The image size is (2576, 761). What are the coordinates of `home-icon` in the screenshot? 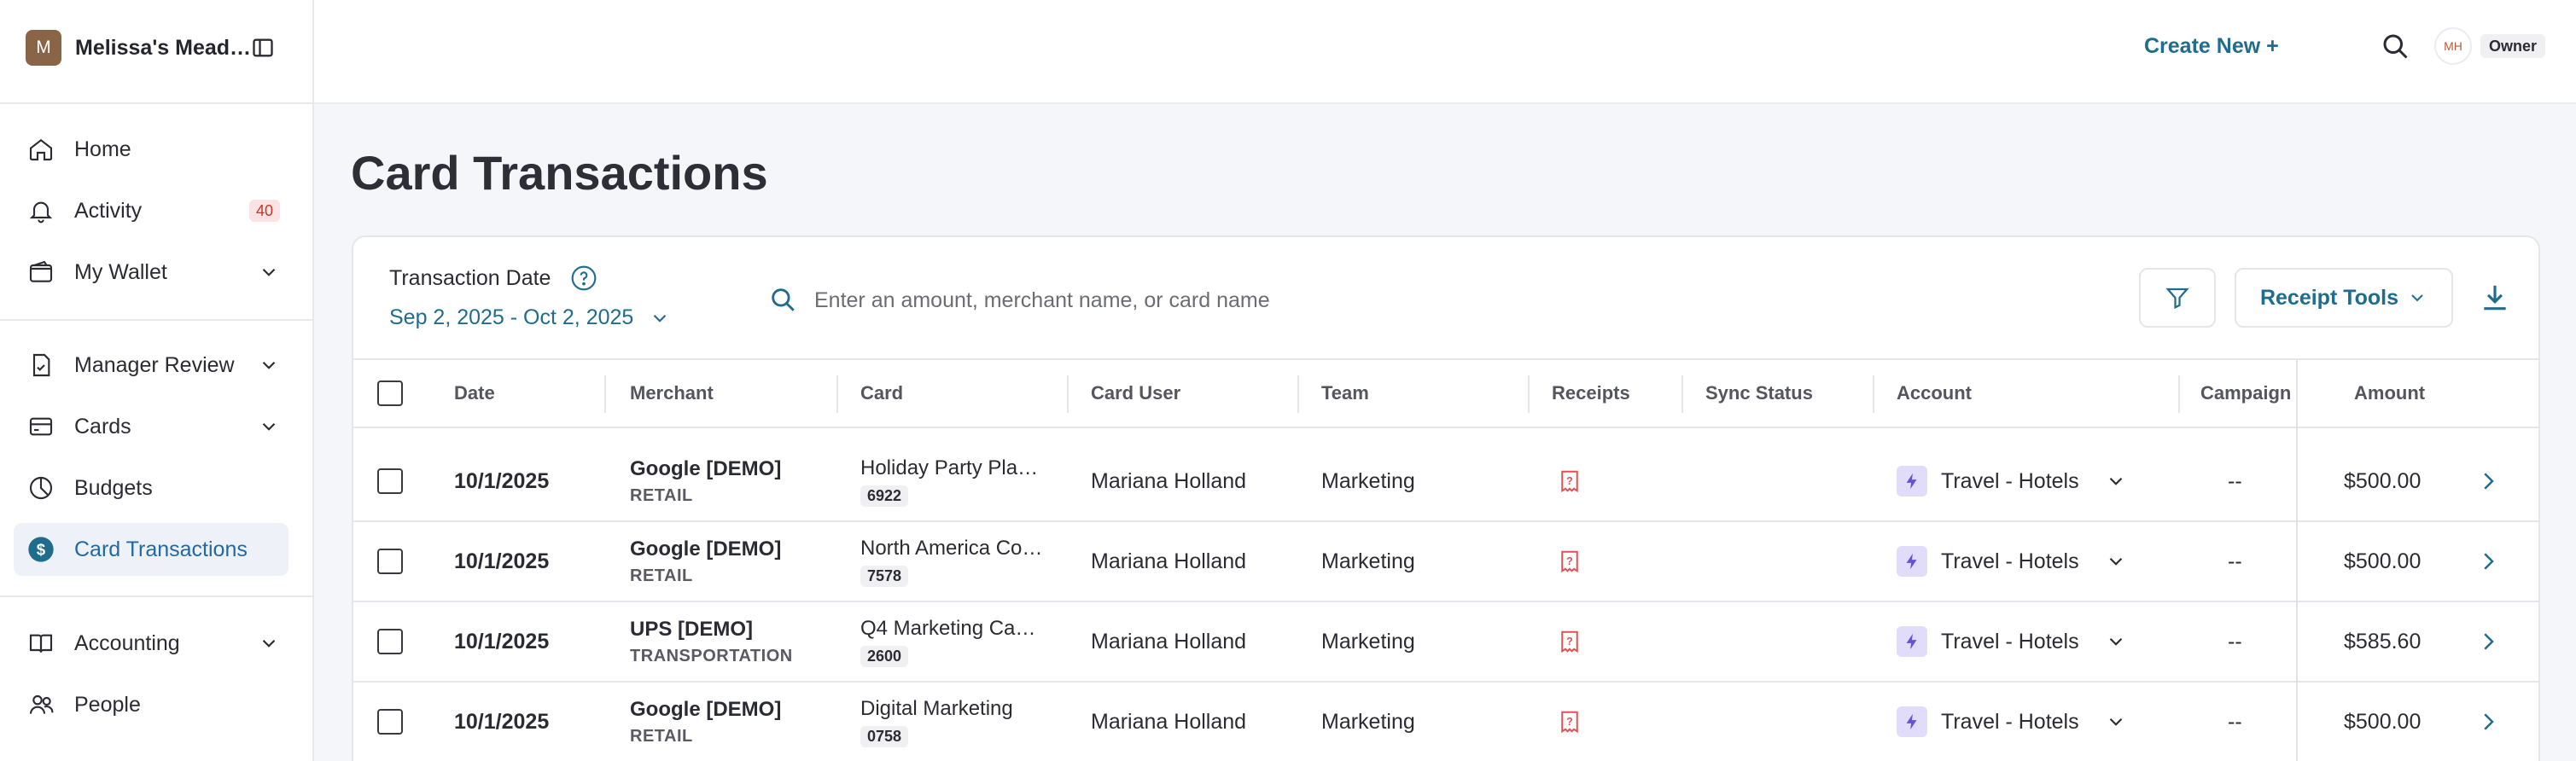 It's located at (41, 149).